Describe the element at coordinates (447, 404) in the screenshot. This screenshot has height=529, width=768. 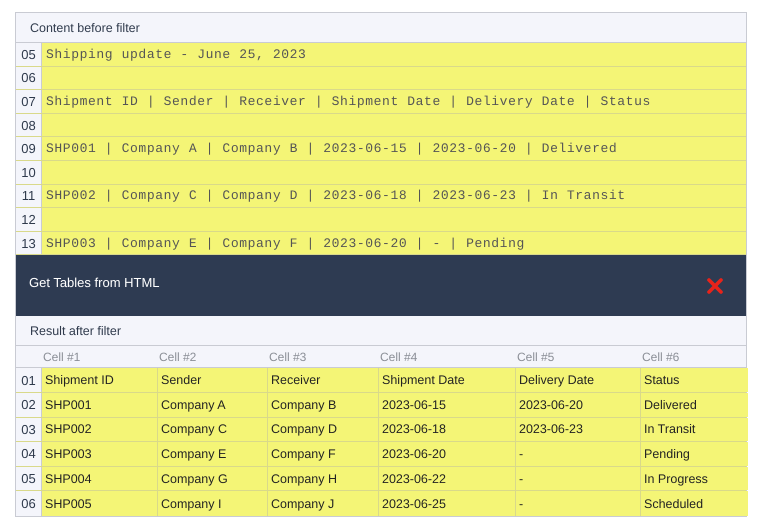
I see `table-cell: 2023-06-15` at that location.